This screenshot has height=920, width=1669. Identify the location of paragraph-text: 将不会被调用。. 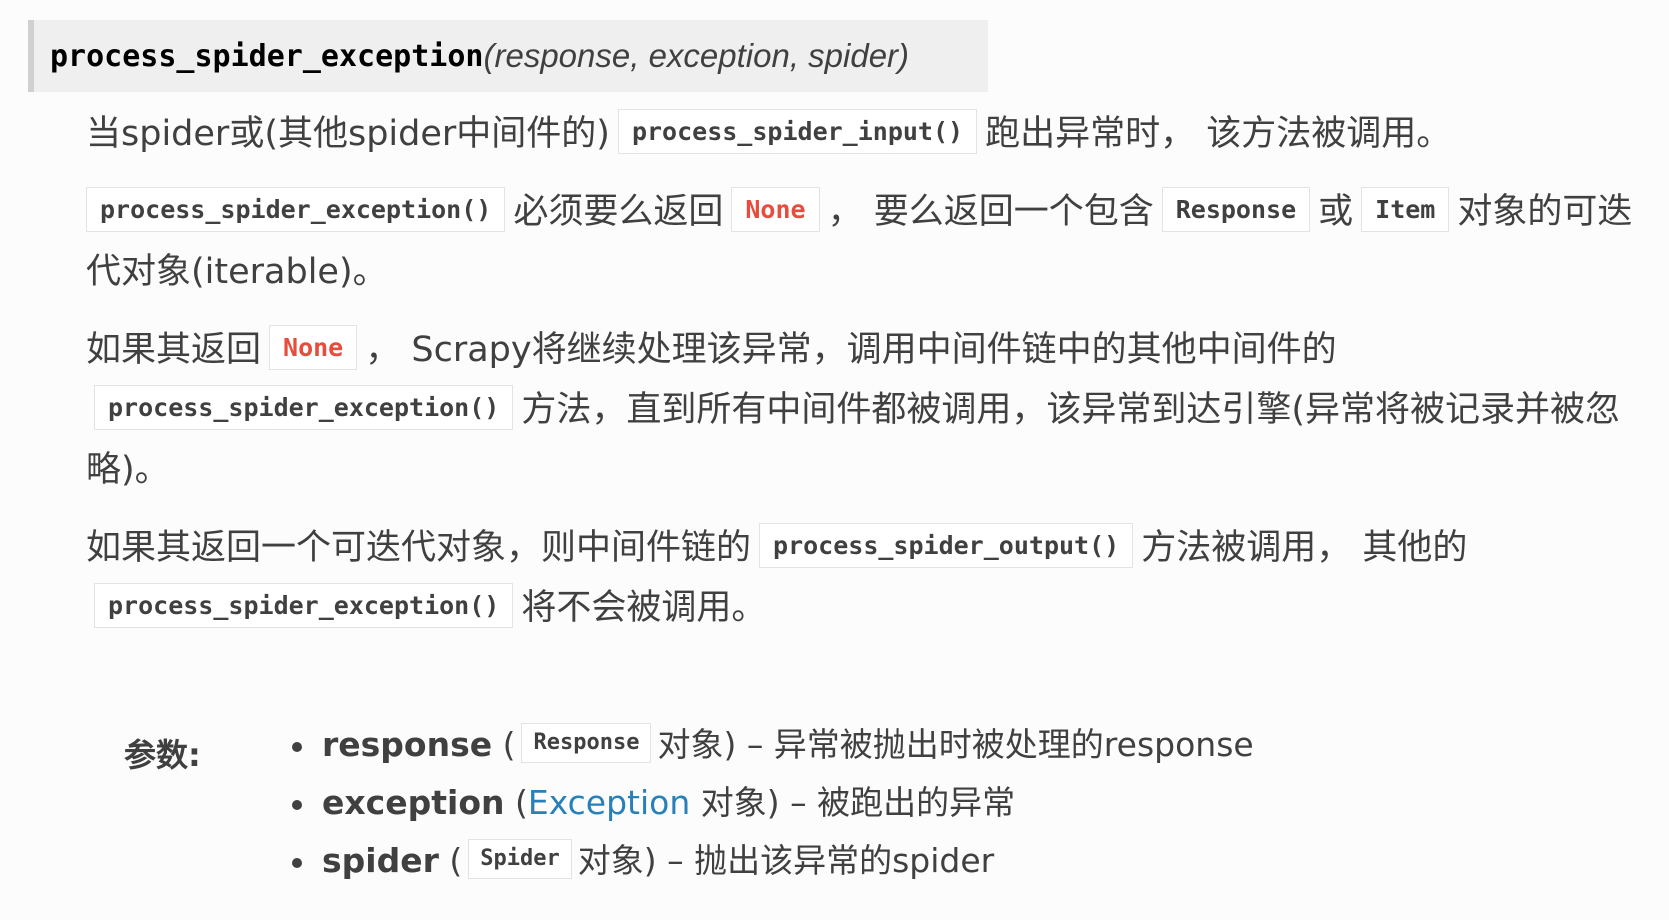
(644, 608).